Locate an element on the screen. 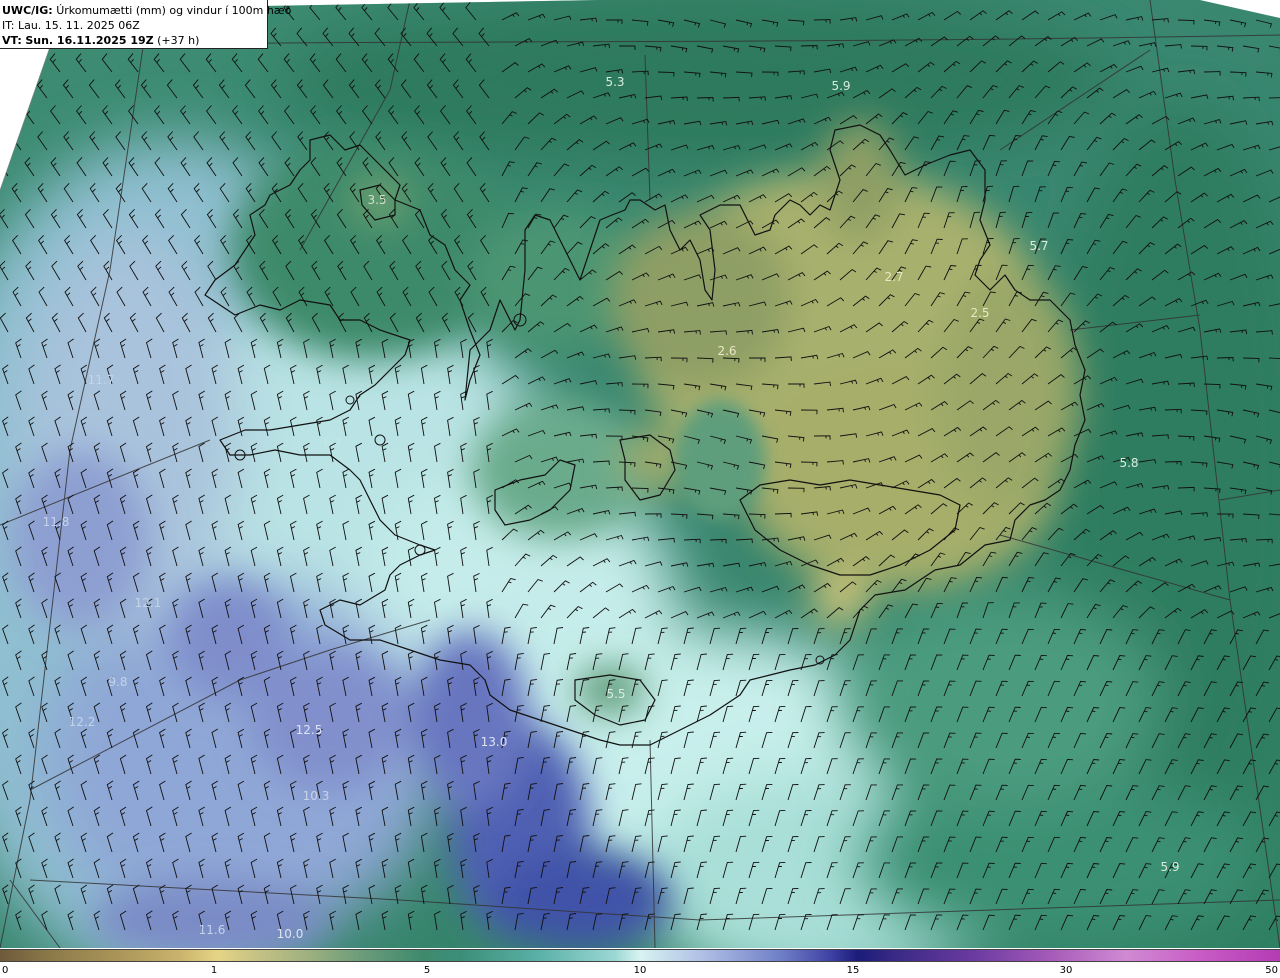  init-time: Lau. 15. 11. 2025 06Z is located at coordinates (78, 25).